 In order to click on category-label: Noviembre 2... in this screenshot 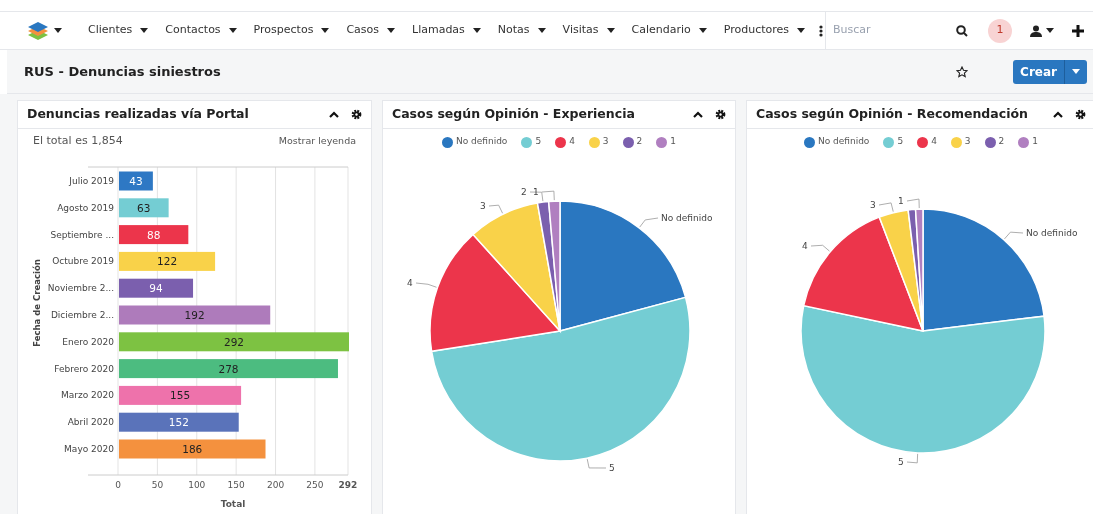, I will do `click(80, 288)`.